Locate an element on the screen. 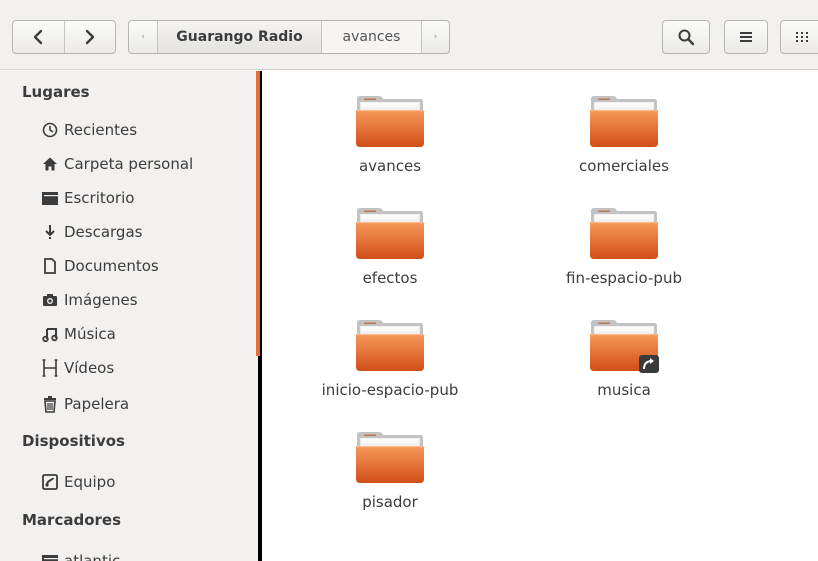 This screenshot has height=561, width=818. breadcrumb-guarango-radio: Guarango Radio is located at coordinates (239, 37).